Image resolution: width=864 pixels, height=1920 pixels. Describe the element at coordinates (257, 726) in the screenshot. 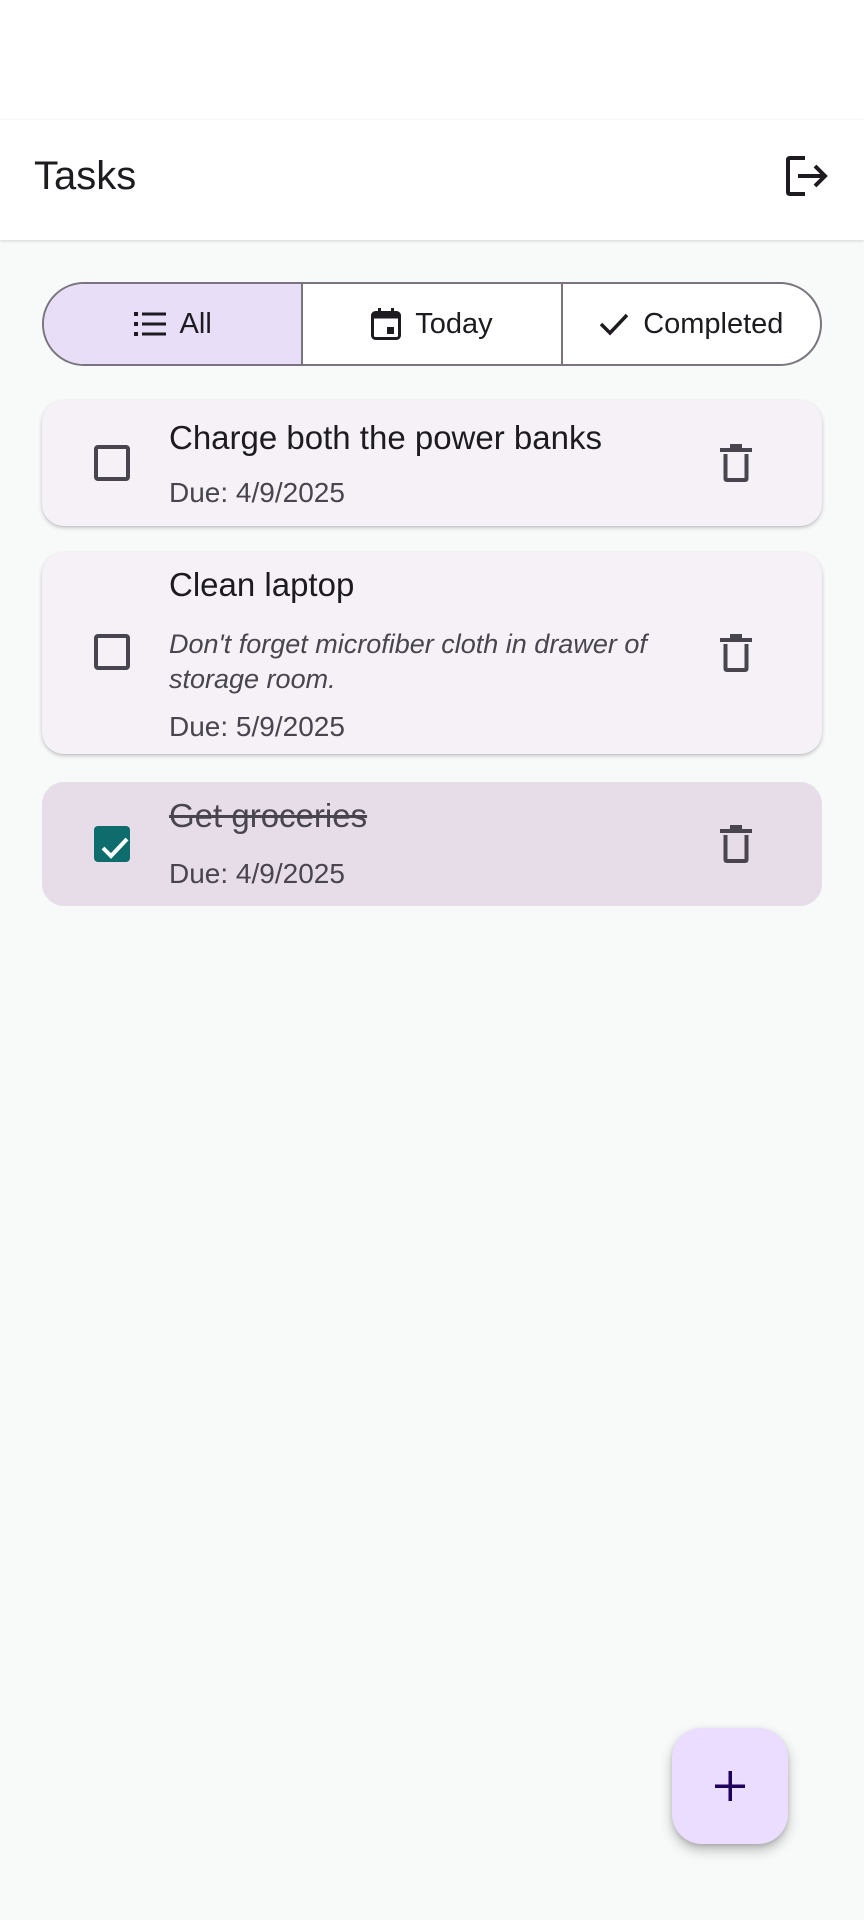

I see `task-due-date: Due: 5/9/2025` at that location.